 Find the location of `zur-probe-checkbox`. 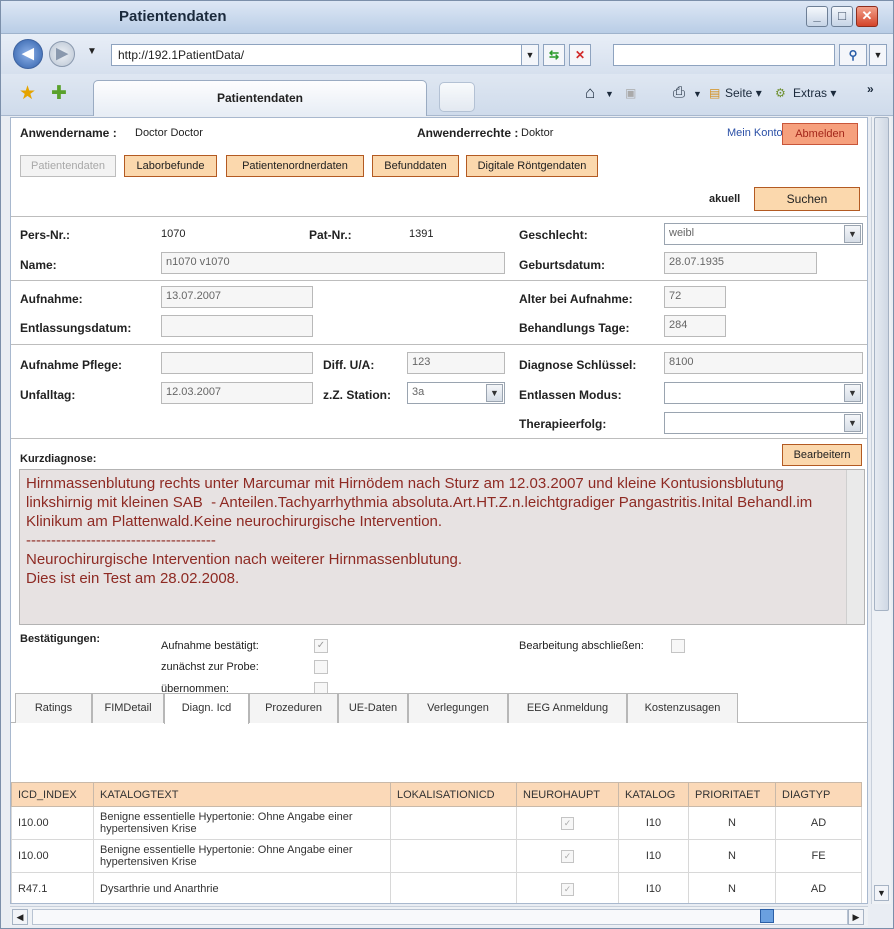

zur-probe-checkbox is located at coordinates (321, 667).